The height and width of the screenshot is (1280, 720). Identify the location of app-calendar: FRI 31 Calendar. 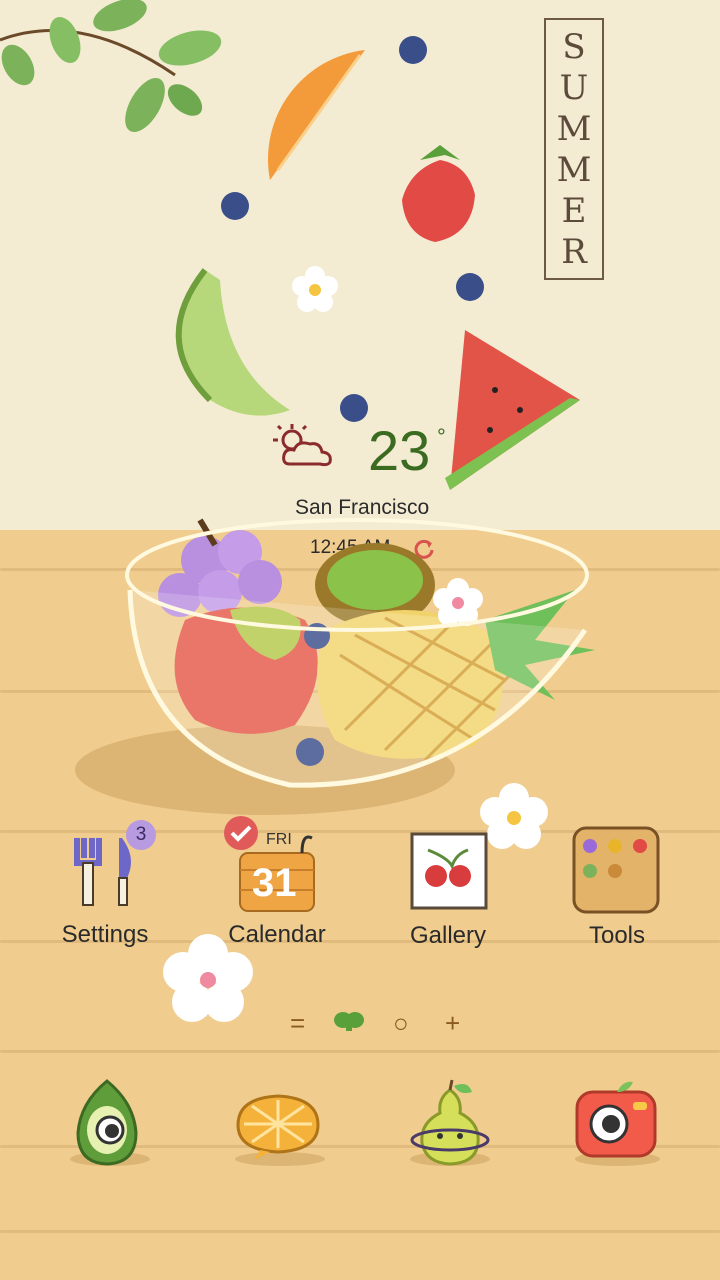
(282, 895).